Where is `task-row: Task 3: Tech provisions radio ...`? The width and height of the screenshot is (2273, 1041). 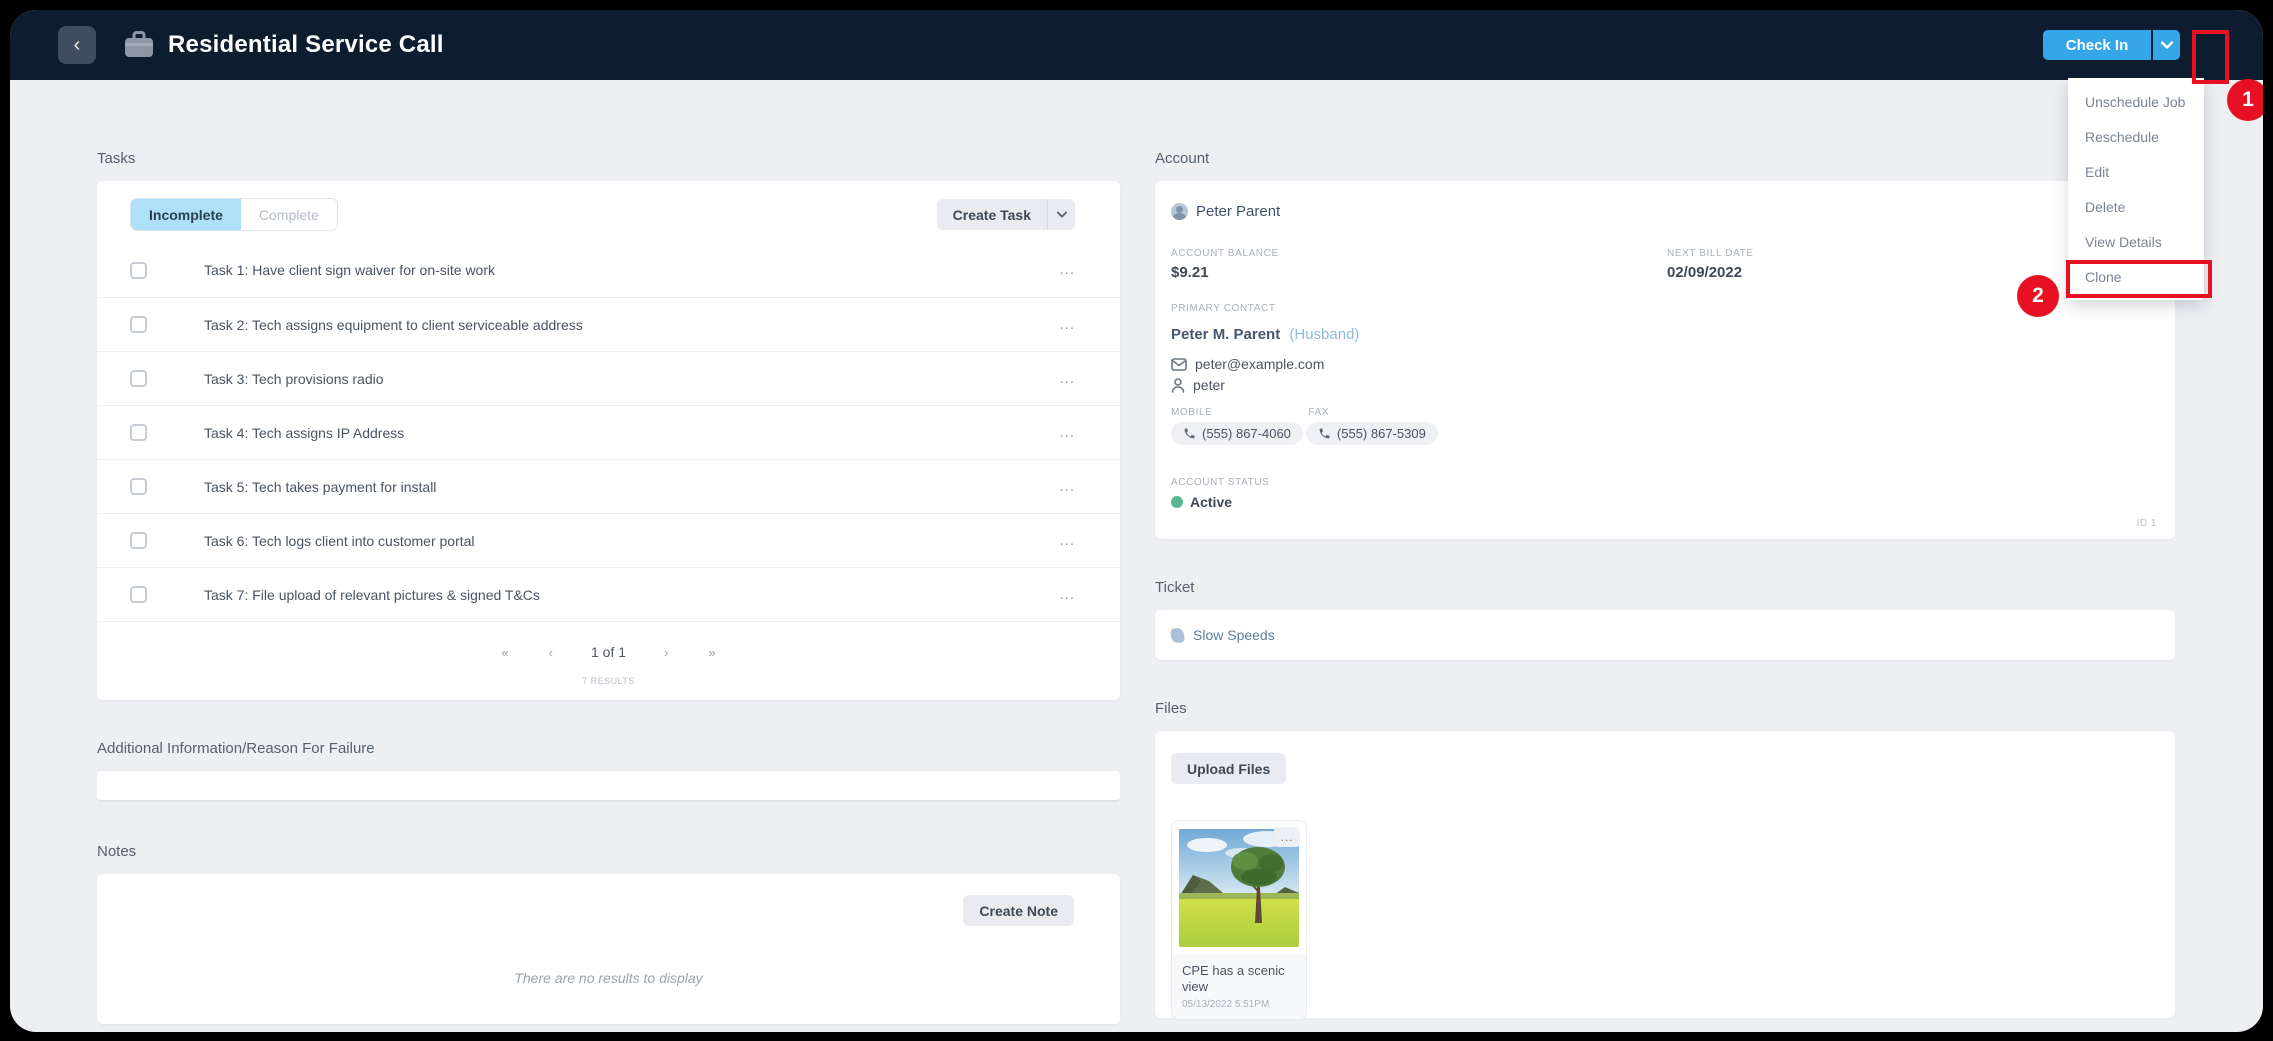 task-row: Task 3: Tech provisions radio ... is located at coordinates (608, 378).